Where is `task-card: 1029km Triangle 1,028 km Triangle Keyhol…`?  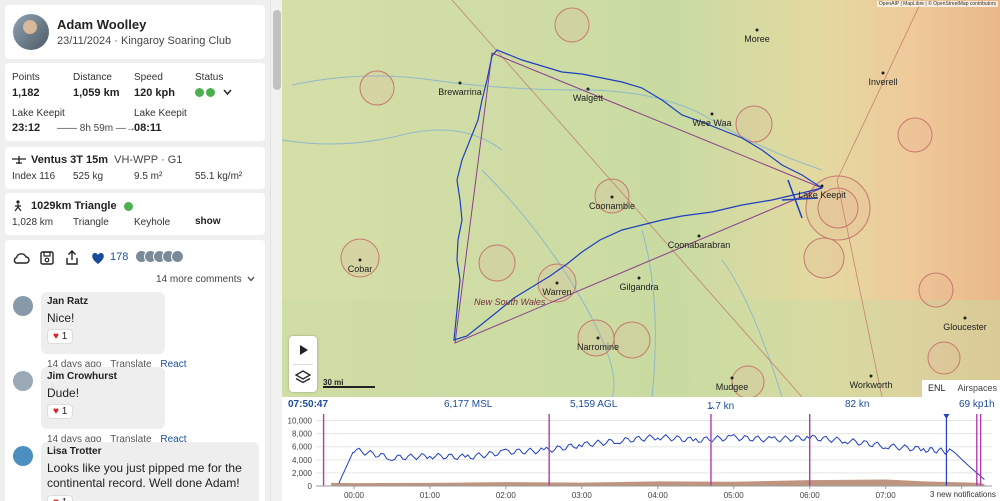
task-card: 1029km Triangle 1,028 km Triangle Keyhol… is located at coordinates (135, 214).